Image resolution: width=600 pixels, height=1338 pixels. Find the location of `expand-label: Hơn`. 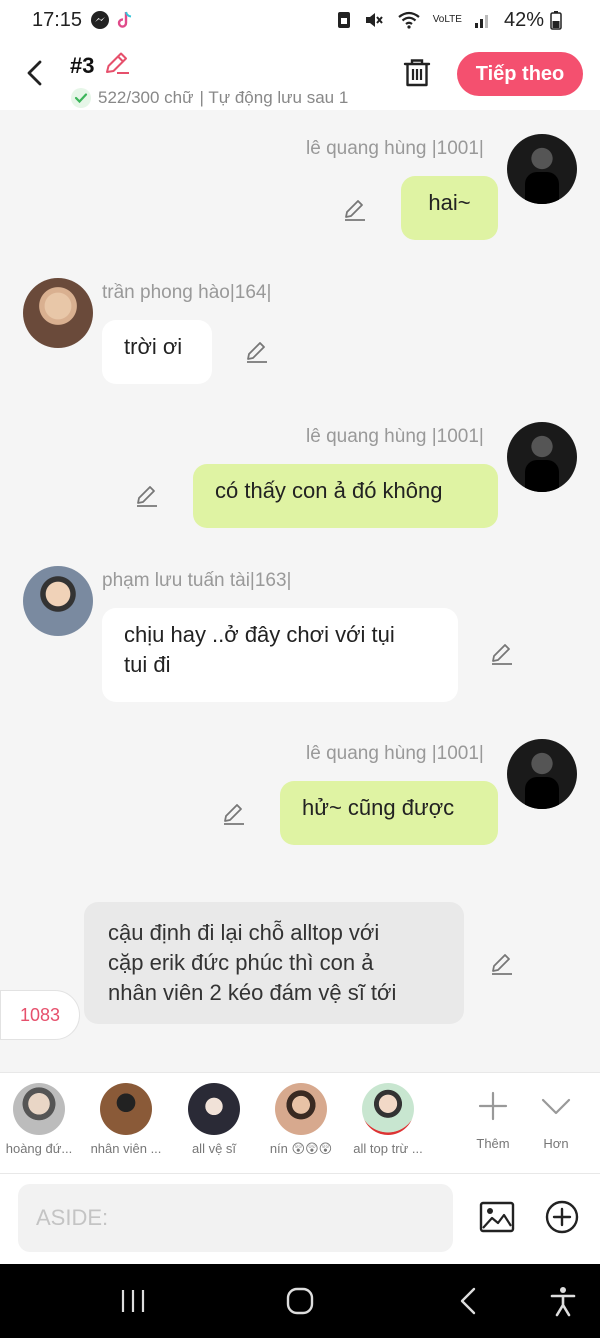

expand-label: Hơn is located at coordinates (556, 1143).